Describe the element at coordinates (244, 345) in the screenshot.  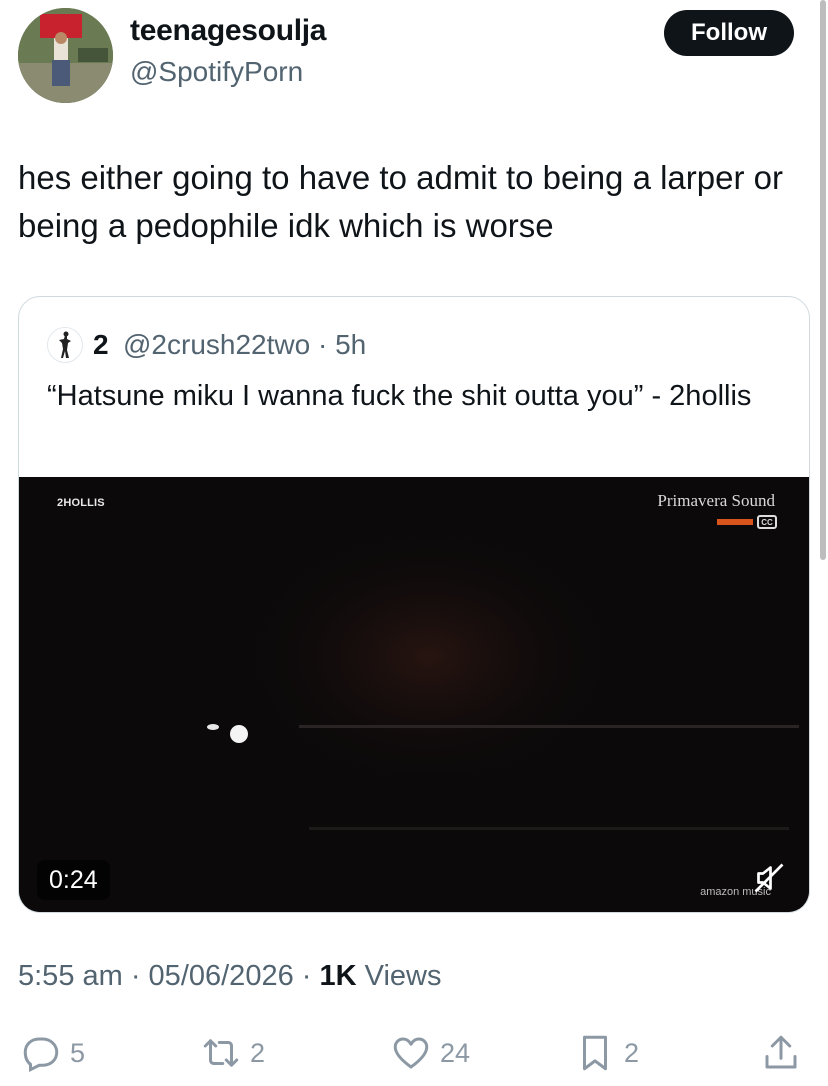
I see `quoted-author-handle: @2crush22two · 5h` at that location.